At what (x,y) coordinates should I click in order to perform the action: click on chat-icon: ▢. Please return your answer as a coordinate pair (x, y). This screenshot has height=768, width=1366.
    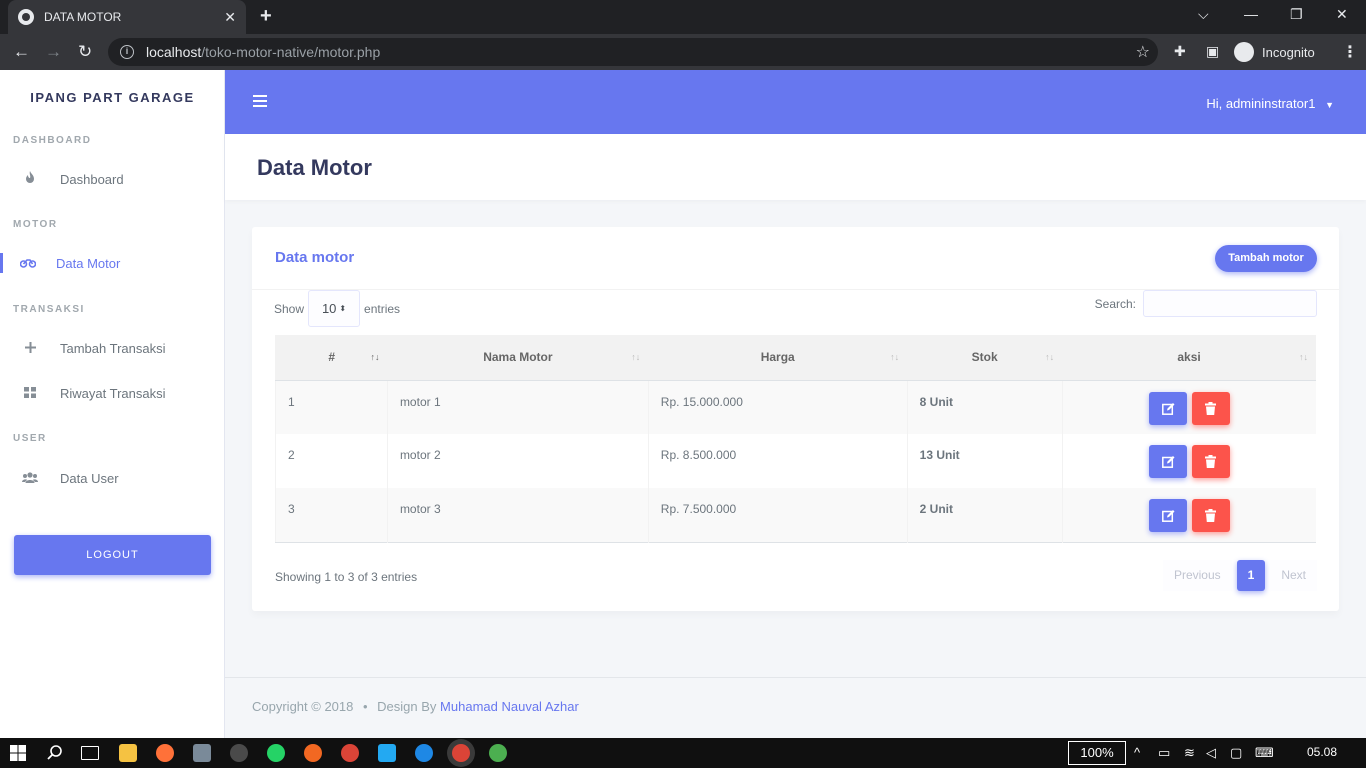
    Looking at the image, I should click on (1236, 753).